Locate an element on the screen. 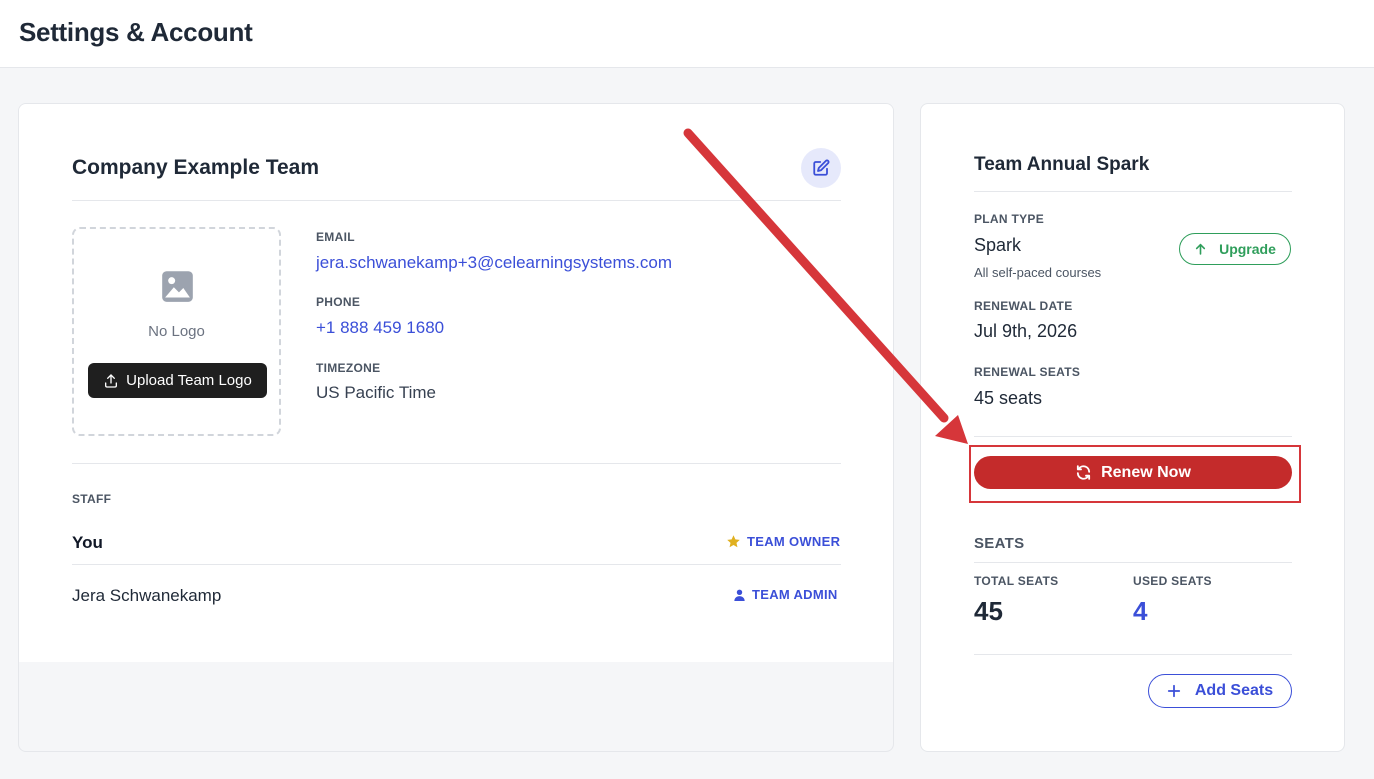 The image size is (1374, 779). staff-member-name: Jera Schwanekamp is located at coordinates (147, 595).